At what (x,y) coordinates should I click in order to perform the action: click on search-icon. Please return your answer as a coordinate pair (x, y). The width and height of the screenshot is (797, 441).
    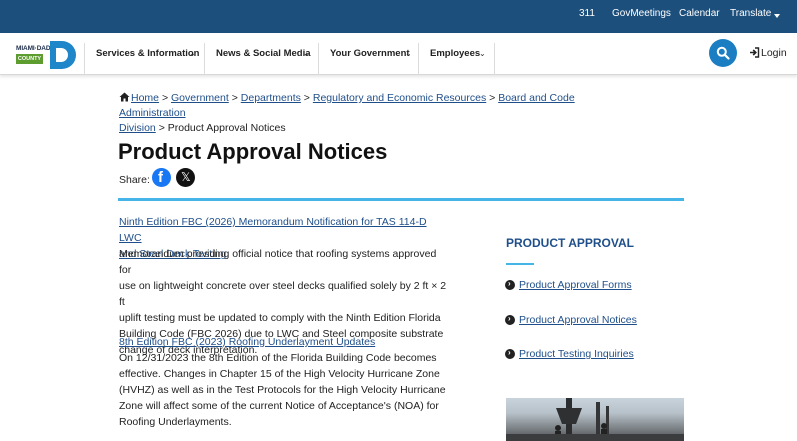
    Looking at the image, I should click on (723, 53).